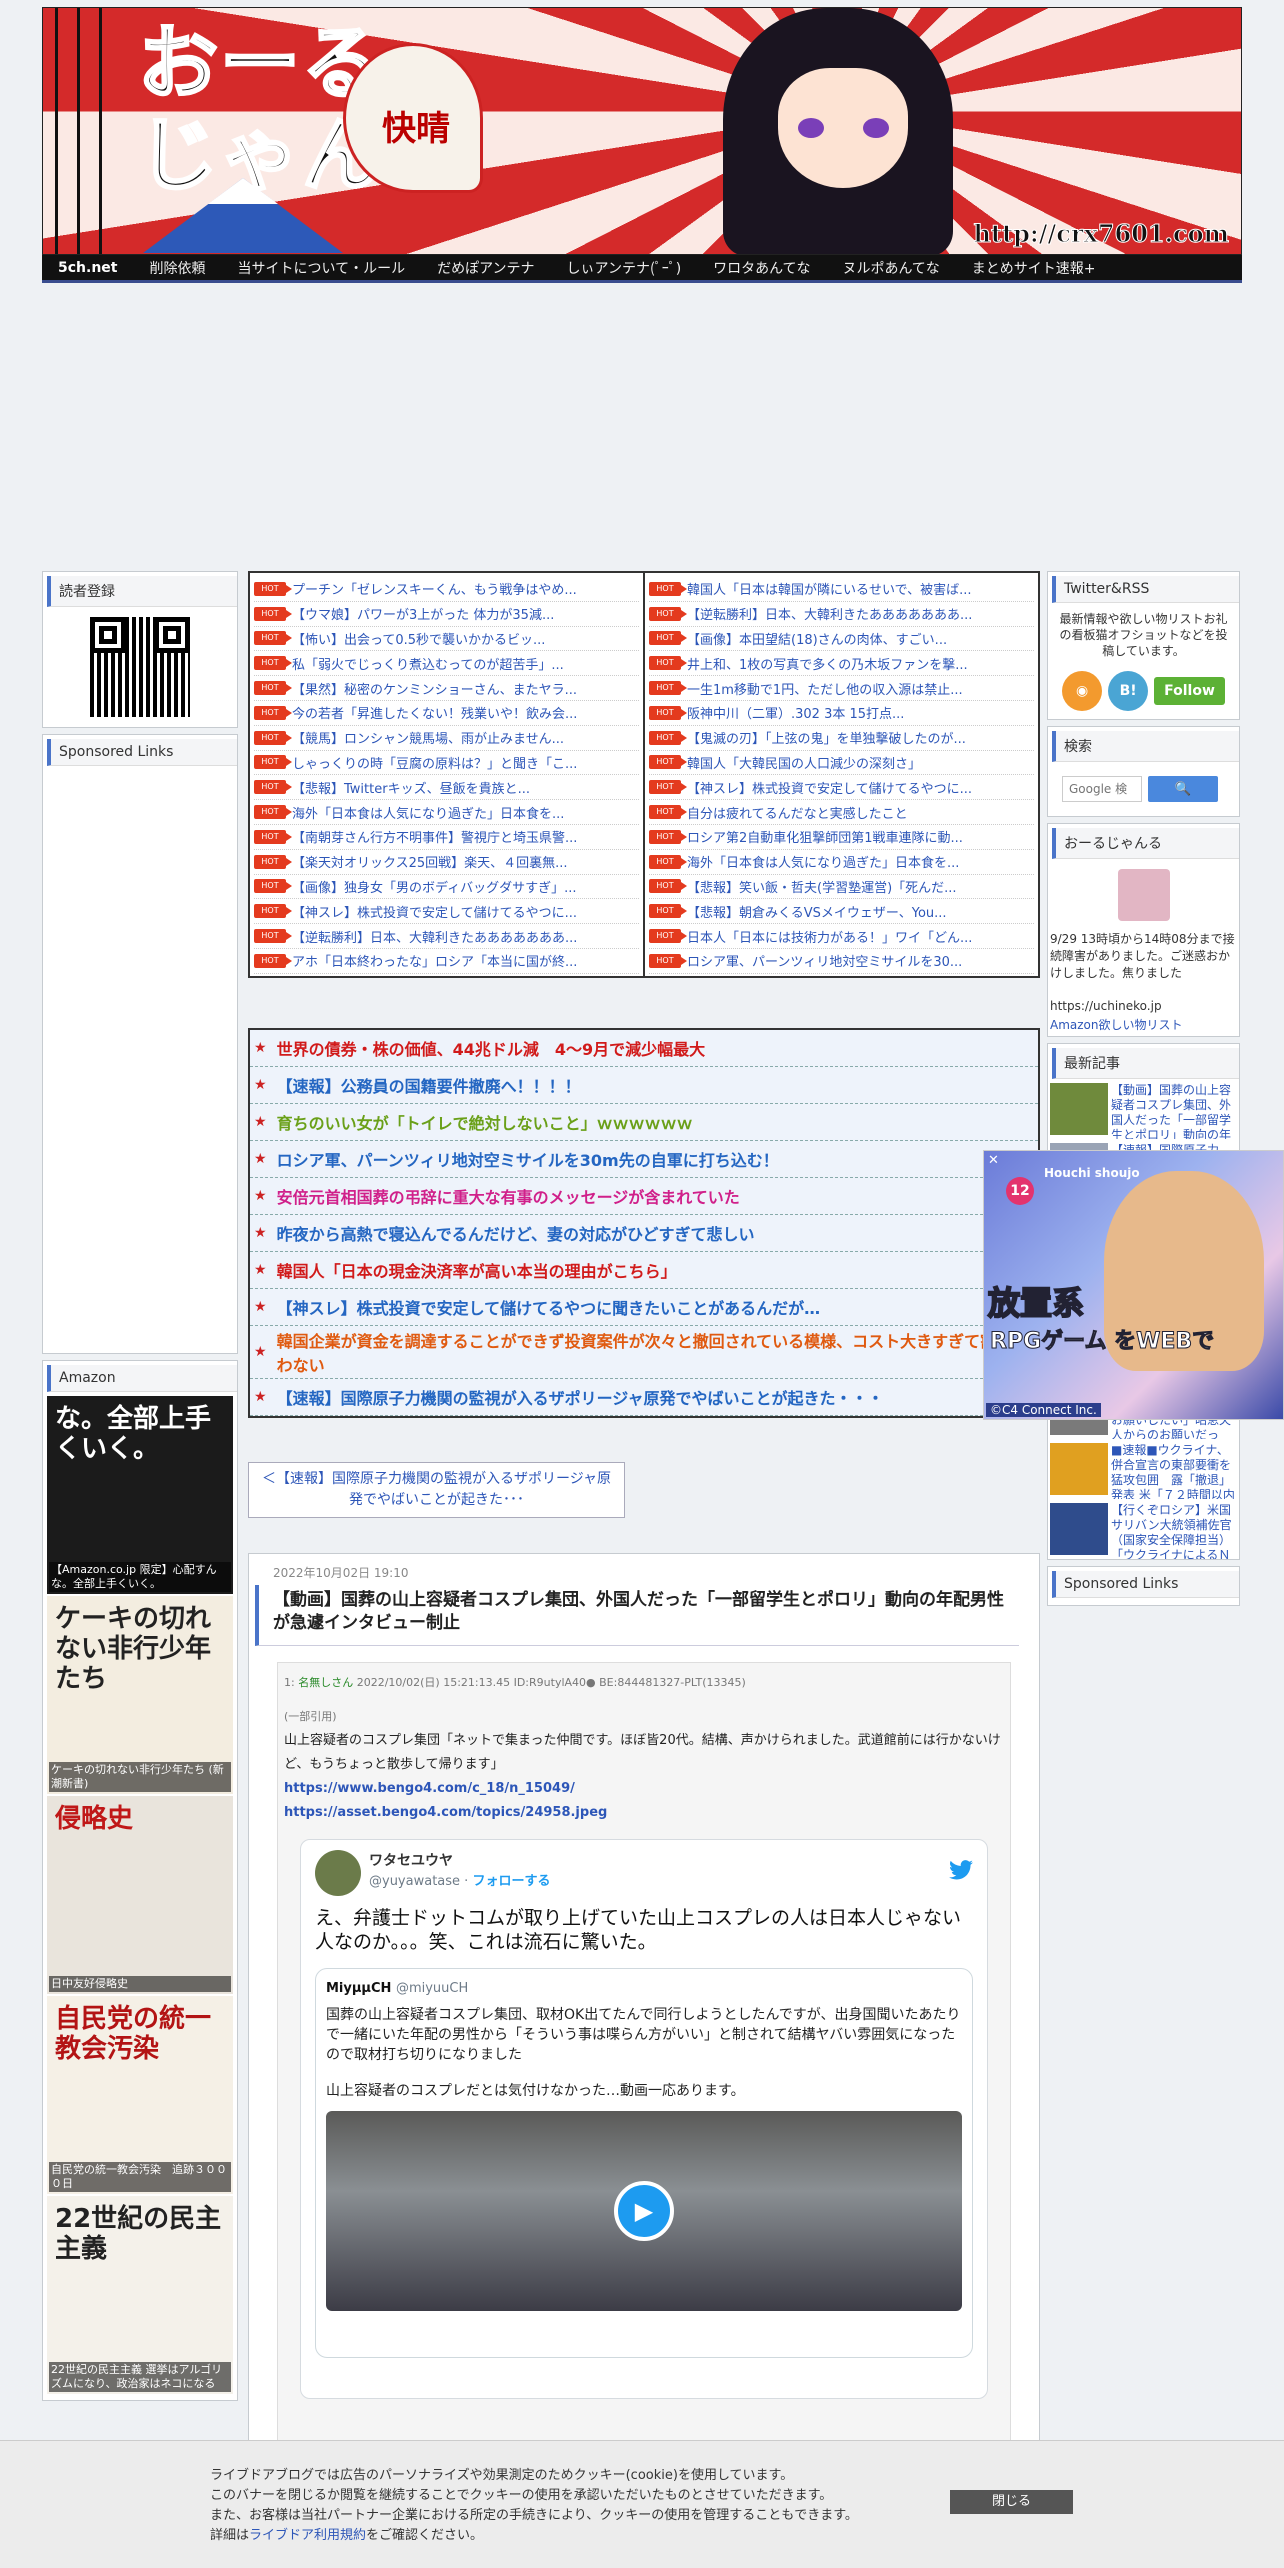  Describe the element at coordinates (644, 1122) in the screenshot. I see `headline-item: ★ 育ちのいい女が「トイレで絶対しないこと」ｗｗｗｗｗｗ` at that location.